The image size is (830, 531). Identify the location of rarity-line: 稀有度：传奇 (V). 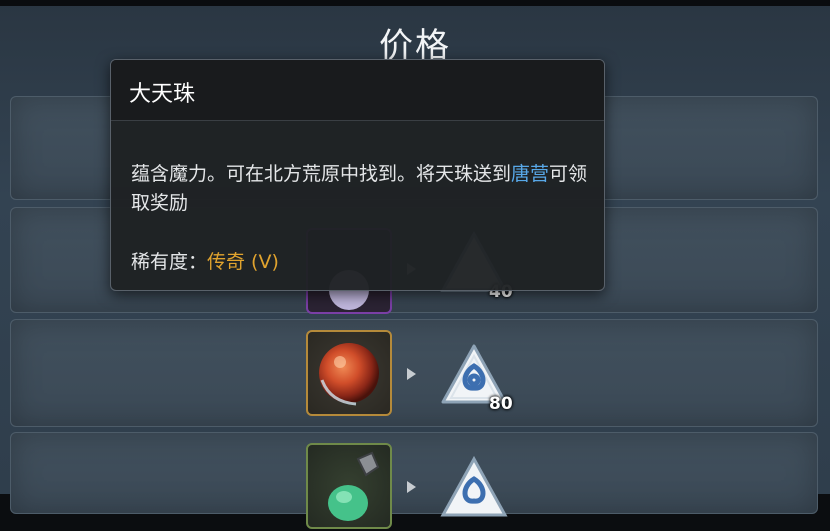
(205, 260).